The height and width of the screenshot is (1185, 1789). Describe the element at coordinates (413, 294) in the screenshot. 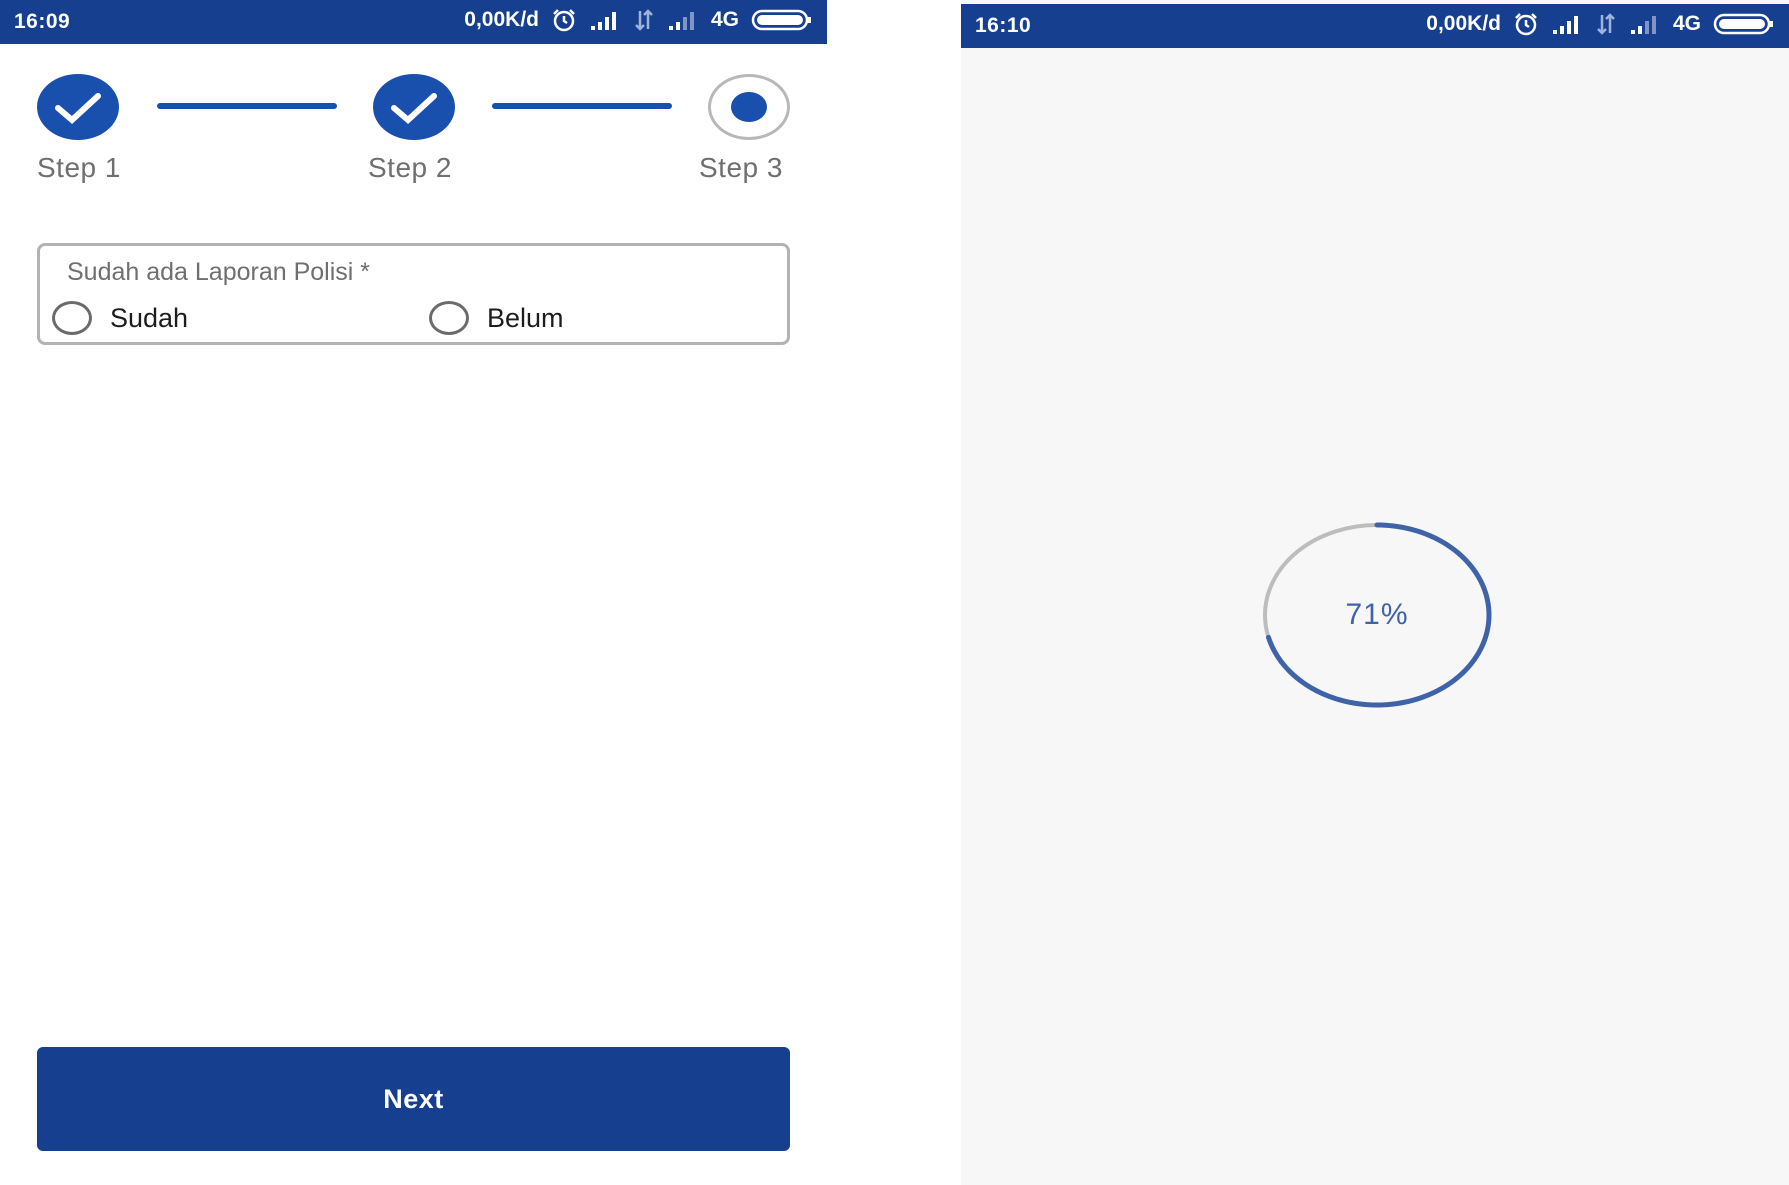

I see `police-report-radio-group: Sudah ada Laporan Polisi * Sudah Belum` at that location.